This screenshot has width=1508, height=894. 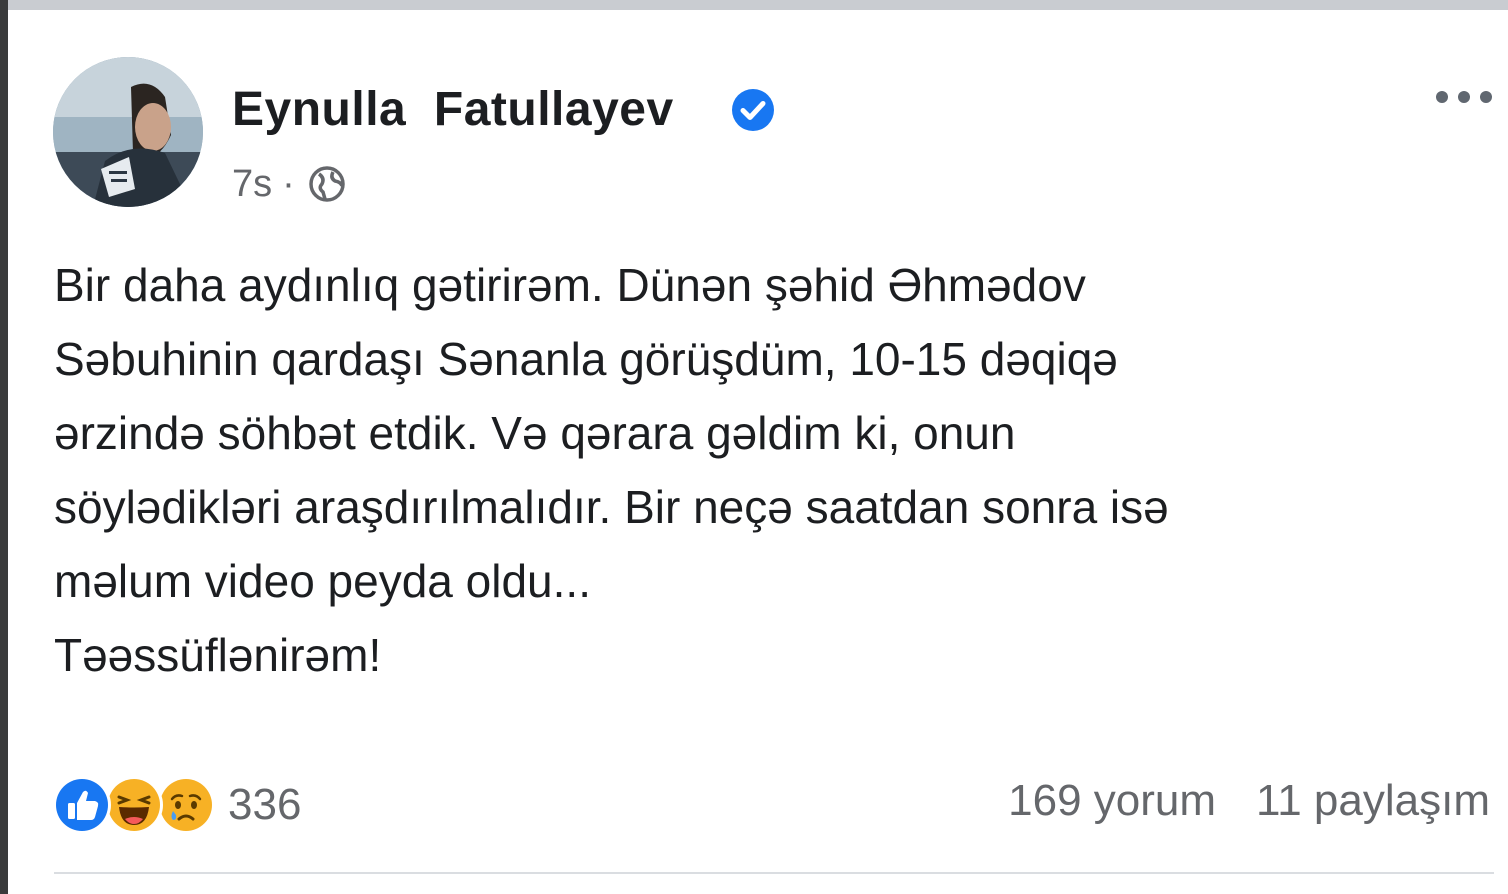 What do you see at coordinates (753, 110) in the screenshot?
I see `verified-badge-icon` at bounding box center [753, 110].